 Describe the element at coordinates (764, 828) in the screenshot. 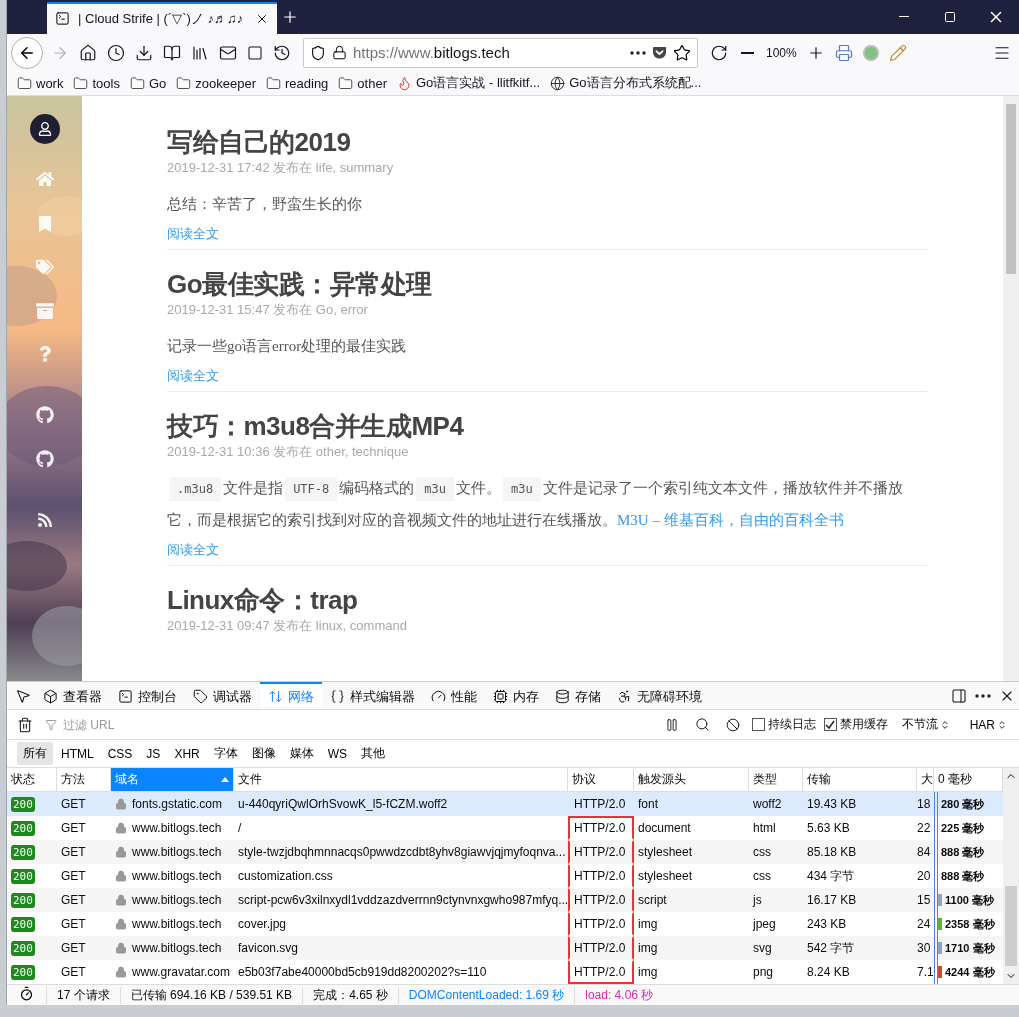

I see `type-cell: html` at that location.